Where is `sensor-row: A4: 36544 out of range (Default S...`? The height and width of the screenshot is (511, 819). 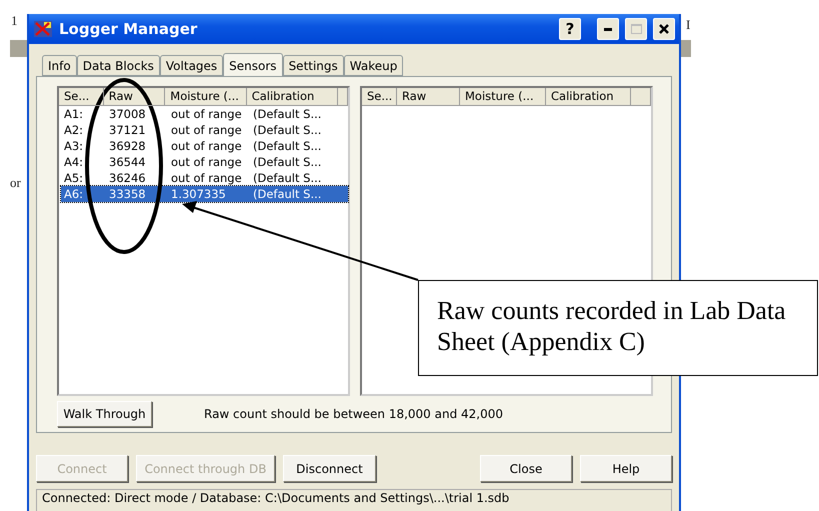 sensor-row: A4: 36544 out of range (Default S... is located at coordinates (204, 162).